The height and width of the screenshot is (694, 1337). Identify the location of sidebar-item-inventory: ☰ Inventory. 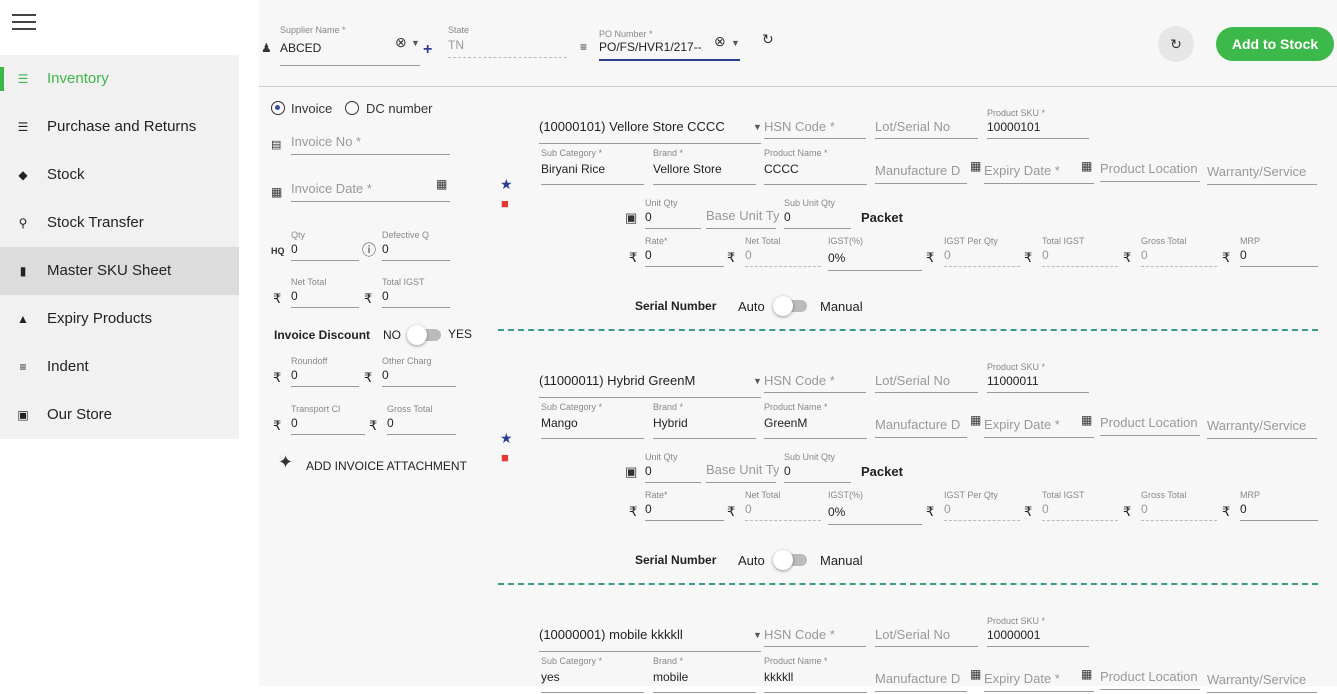
(119, 79).